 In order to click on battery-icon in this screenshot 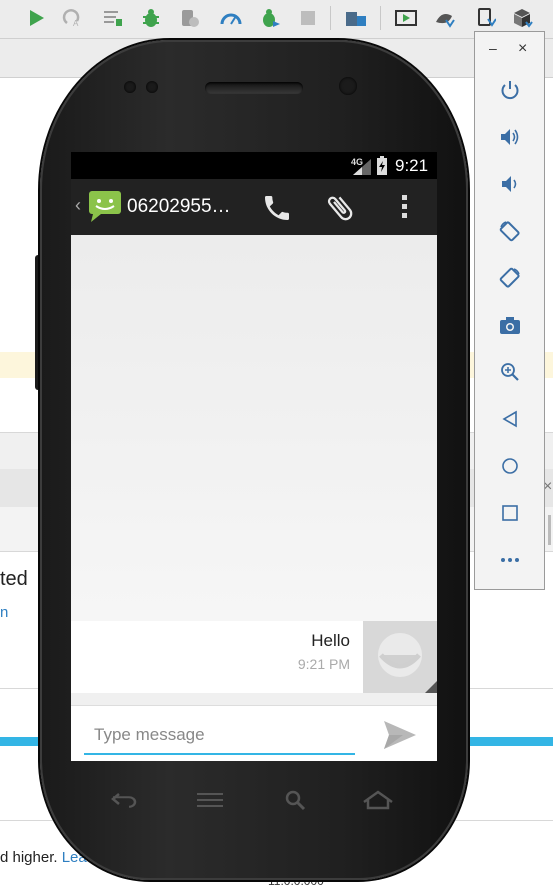, I will do `click(382, 165)`.